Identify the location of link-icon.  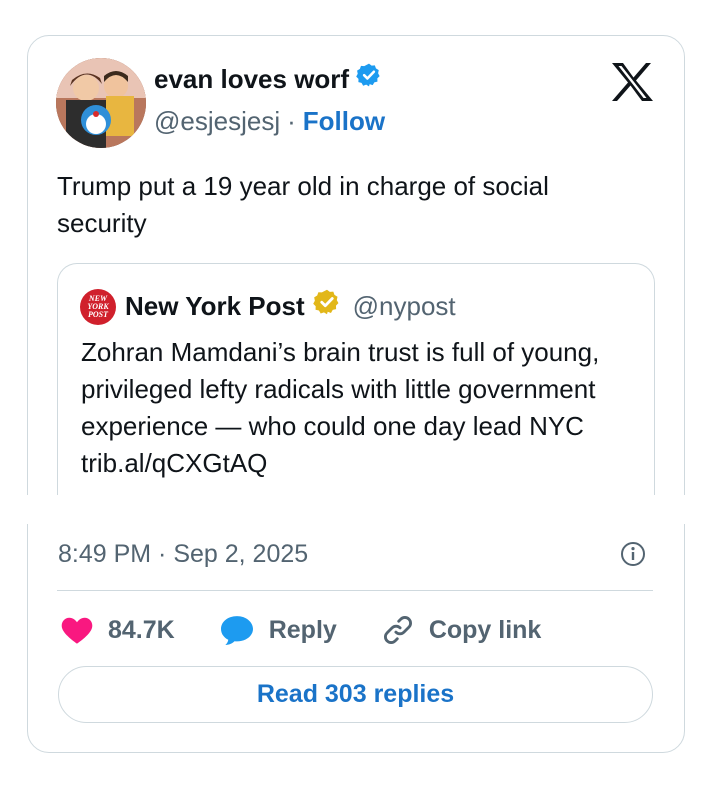
(397, 630).